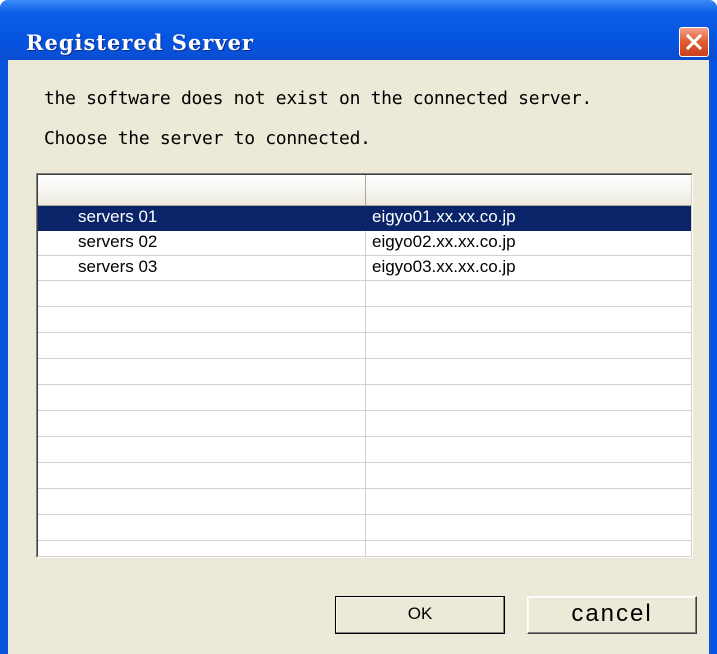  Describe the element at coordinates (202, 190) in the screenshot. I see `column-header-name` at that location.